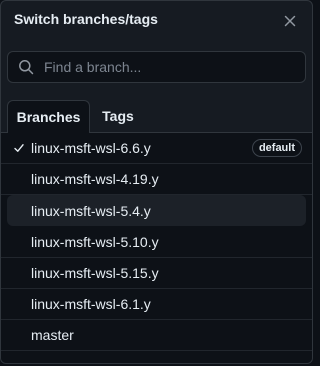  I want to click on branch-item: linux-msft-wsl-6.6.y default, so click(156, 148).